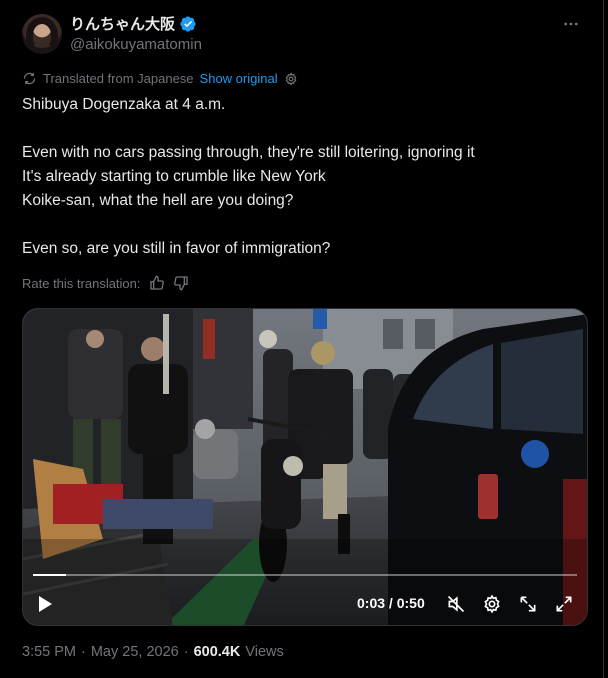 This screenshot has width=608, height=678. Describe the element at coordinates (264, 652) in the screenshot. I see `views-label: Views` at that location.